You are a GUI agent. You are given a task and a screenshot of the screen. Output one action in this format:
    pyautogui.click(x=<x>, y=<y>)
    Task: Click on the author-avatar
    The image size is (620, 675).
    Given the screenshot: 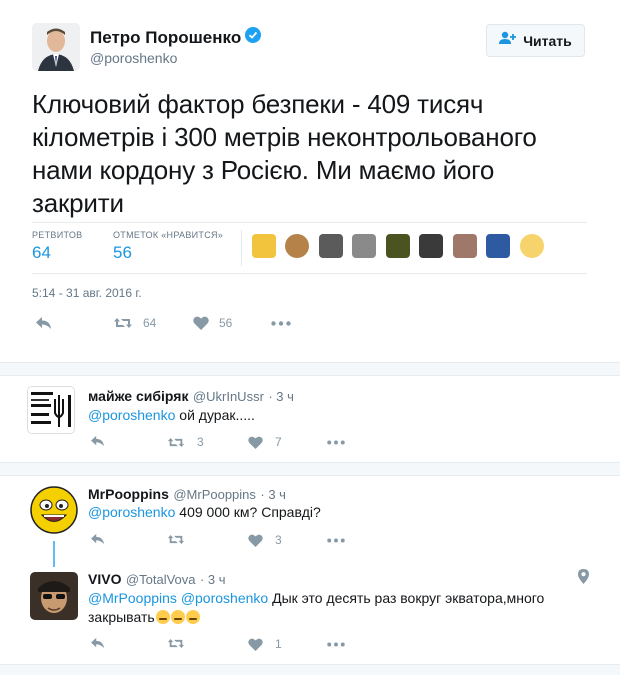 What is the action you would take?
    pyautogui.click(x=56, y=47)
    